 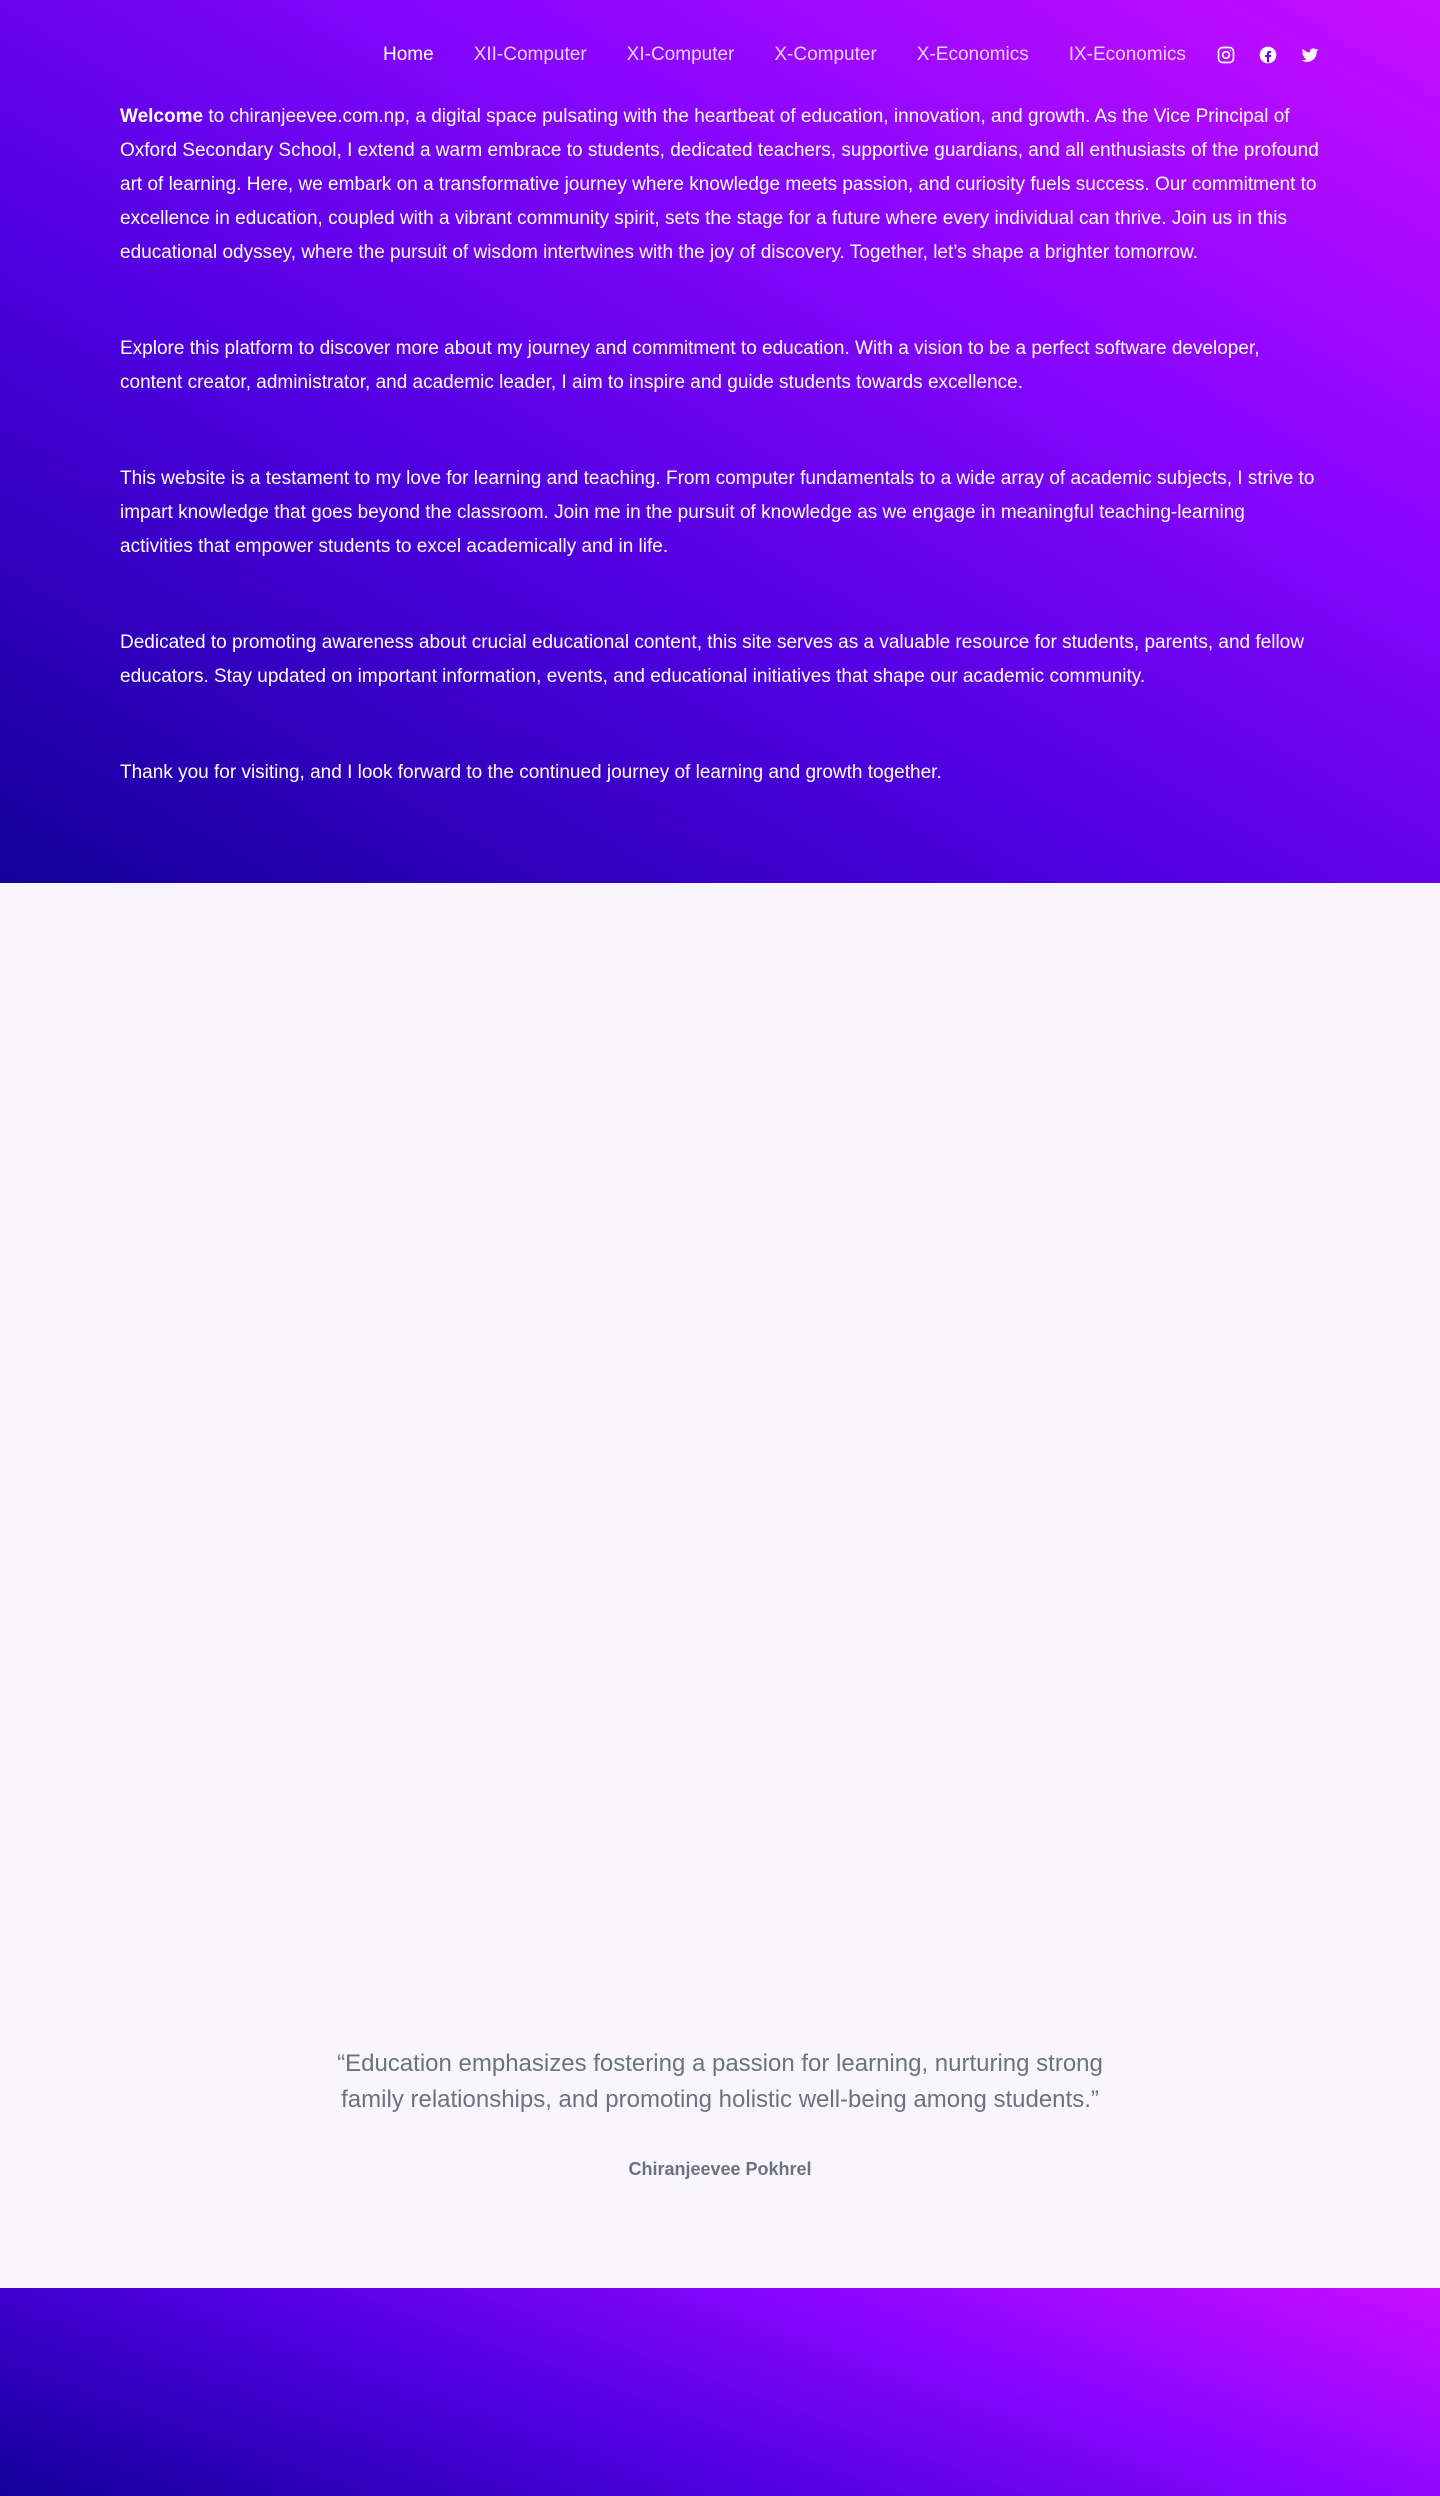 I want to click on quote-author: Chiranjeevee Pokhrel, so click(x=720, y=2169).